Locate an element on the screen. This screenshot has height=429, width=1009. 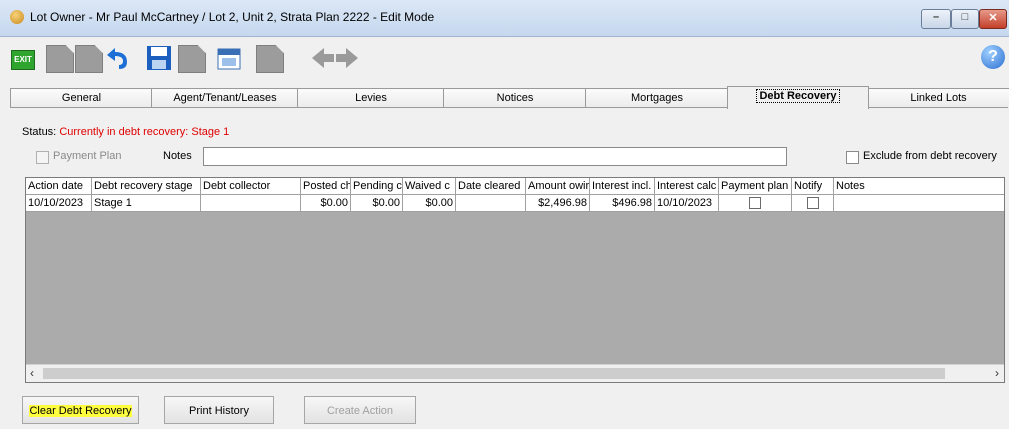
notify-row-checkbox is located at coordinates (812, 203).